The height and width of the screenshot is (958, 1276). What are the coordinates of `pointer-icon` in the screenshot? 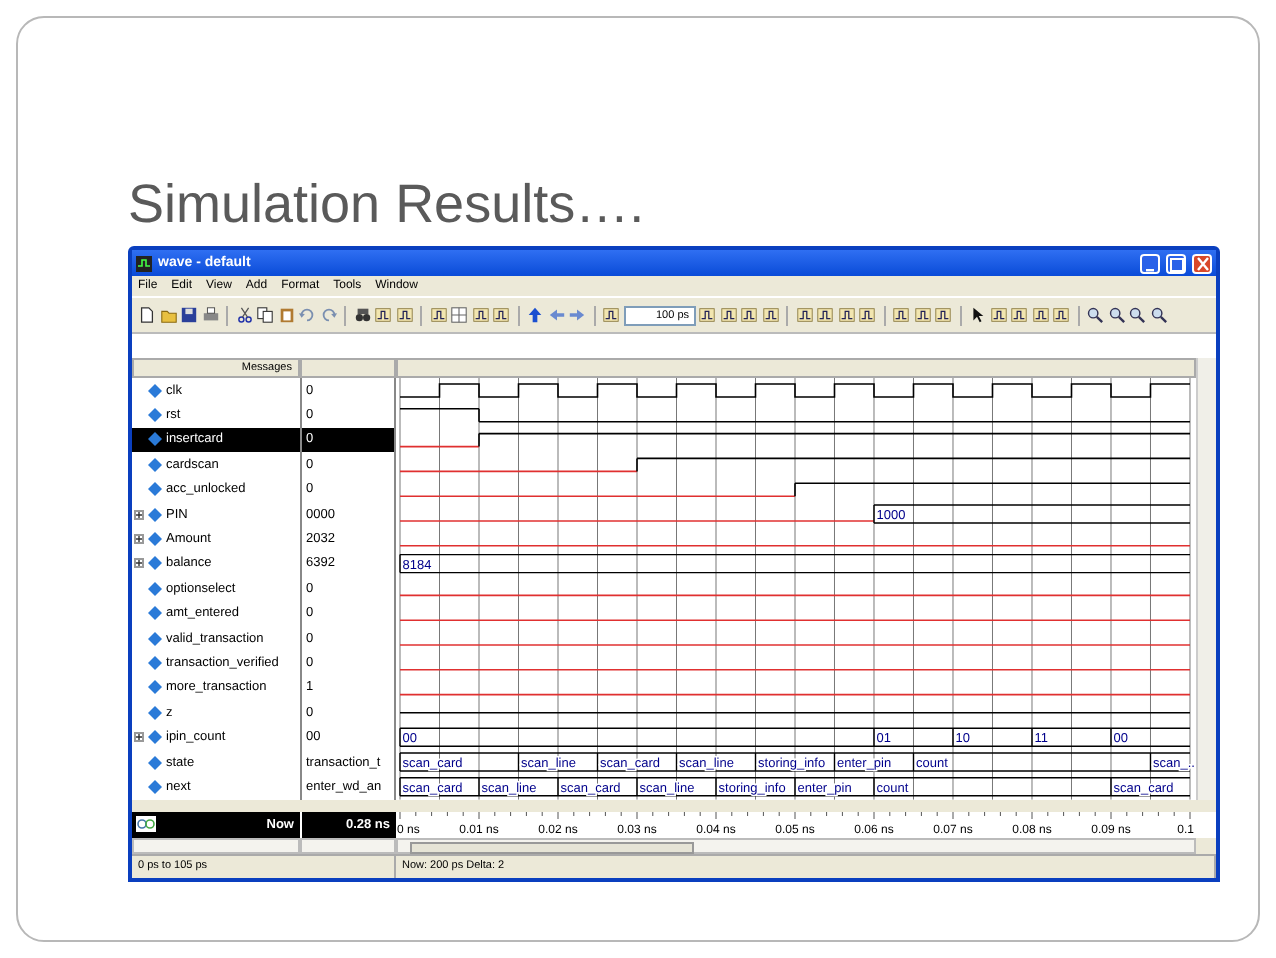 It's located at (977, 315).